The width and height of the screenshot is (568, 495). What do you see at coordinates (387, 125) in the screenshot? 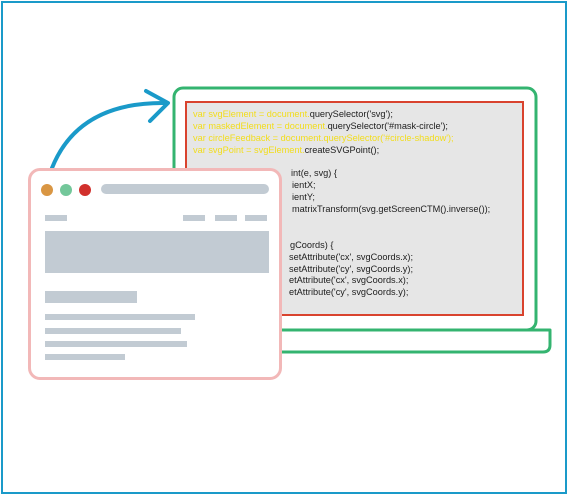
I see `code-text: querySelector('#mask-circle');` at bounding box center [387, 125].